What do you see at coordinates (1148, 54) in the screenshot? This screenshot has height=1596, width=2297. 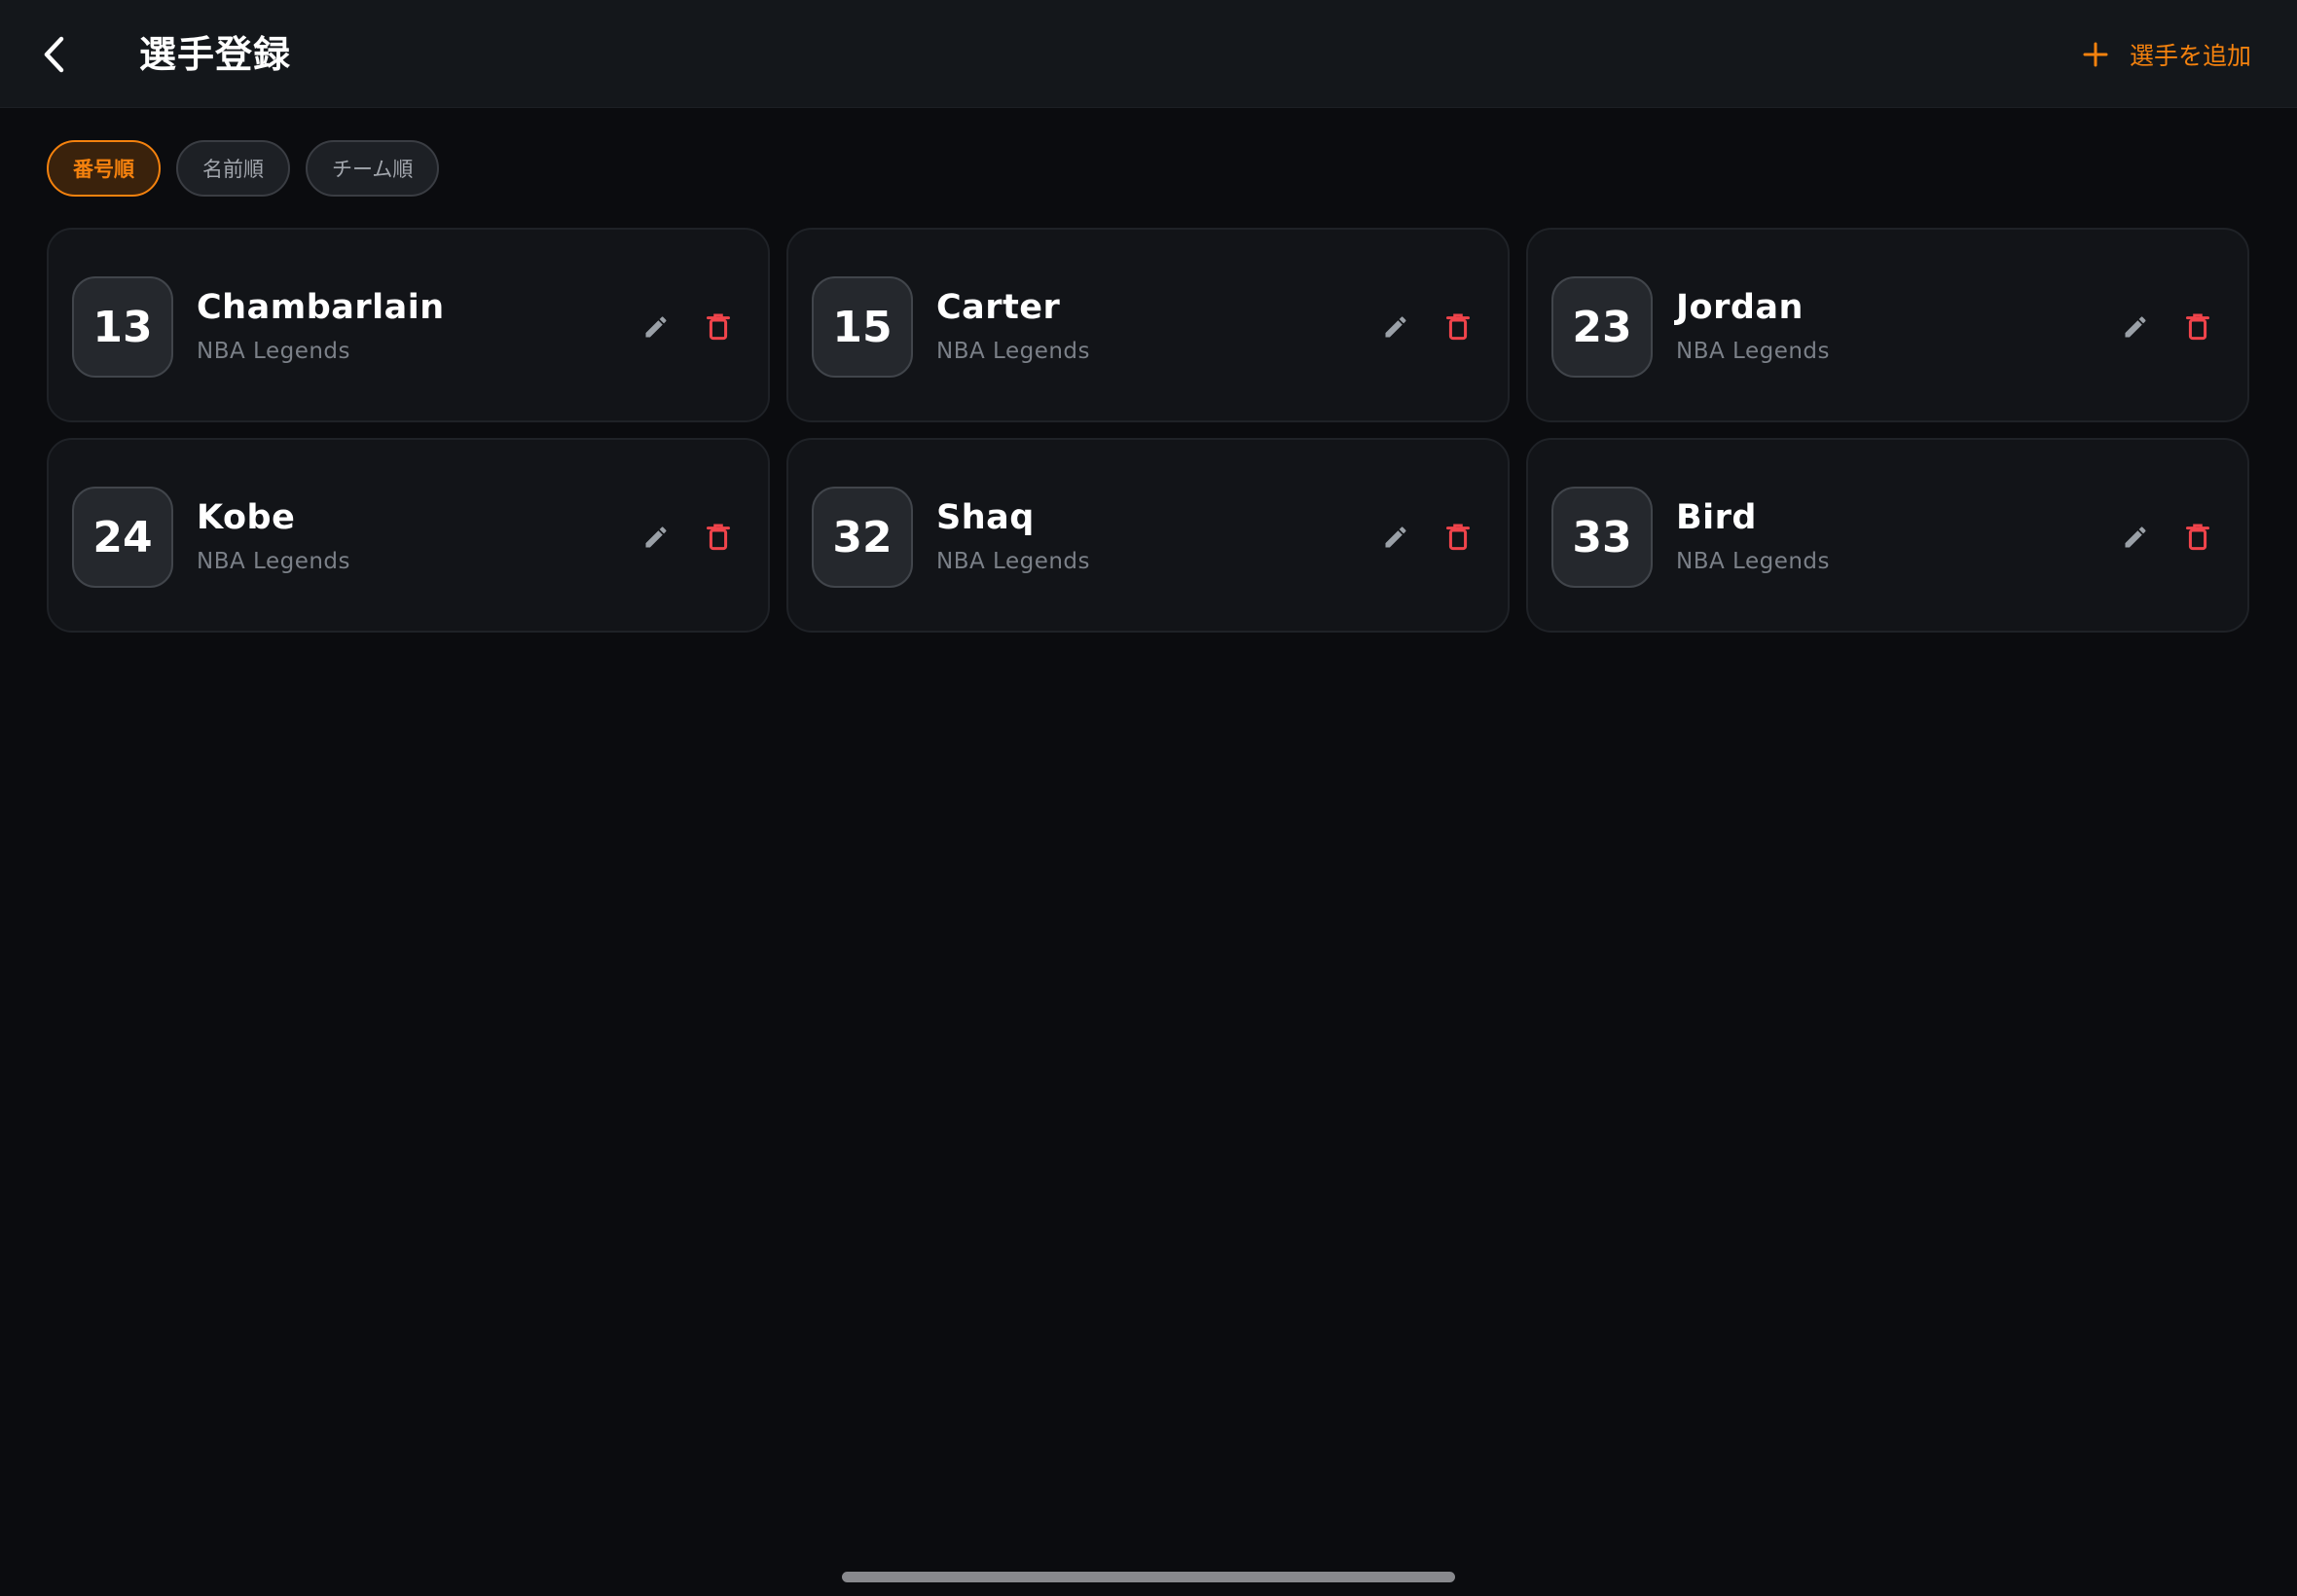 I see `header-bar: 選手登録 選手を追加` at bounding box center [1148, 54].